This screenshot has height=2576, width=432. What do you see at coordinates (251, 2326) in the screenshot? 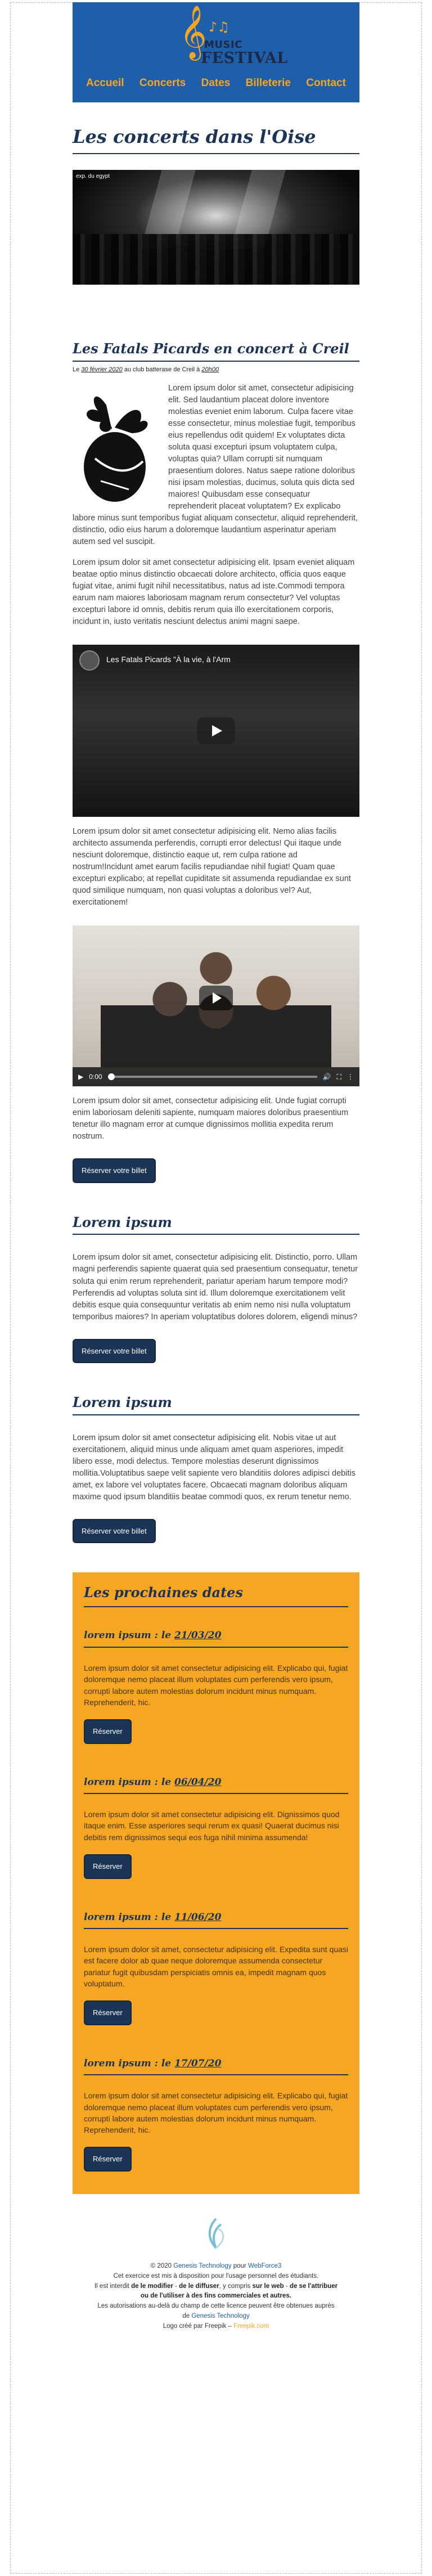
I see `freepik-link: Freepik.com` at bounding box center [251, 2326].